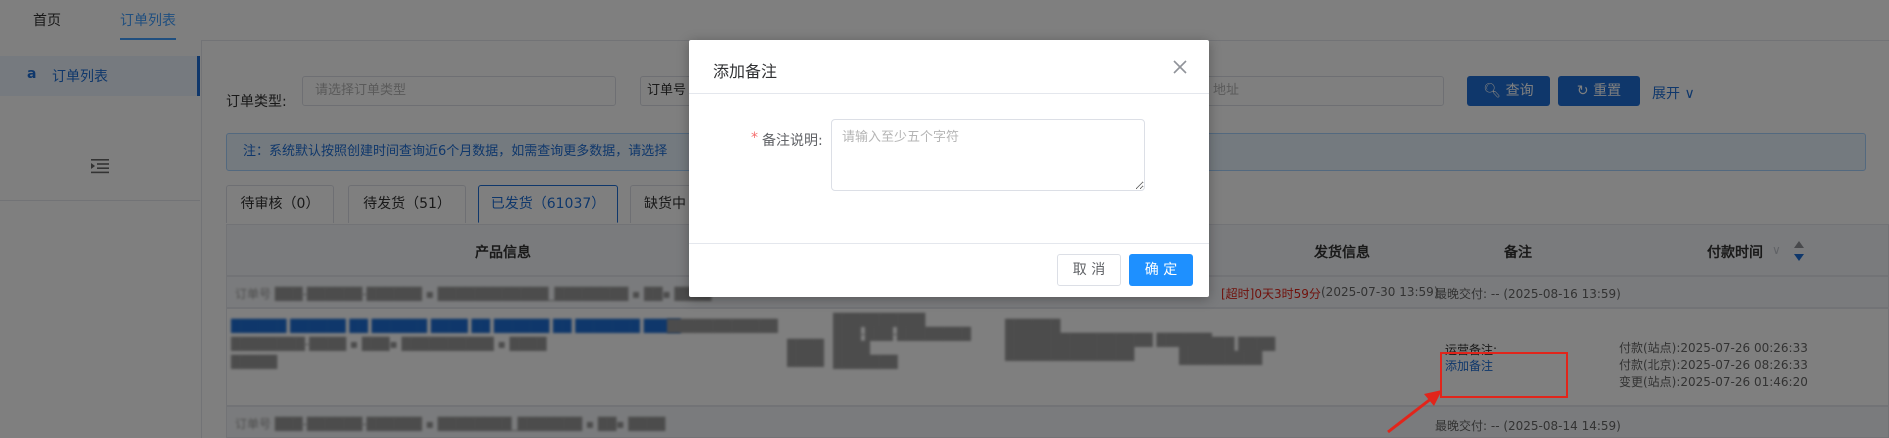 The width and height of the screenshot is (1889, 438). Describe the element at coordinates (1504, 375) in the screenshot. I see `highlight-box` at that location.